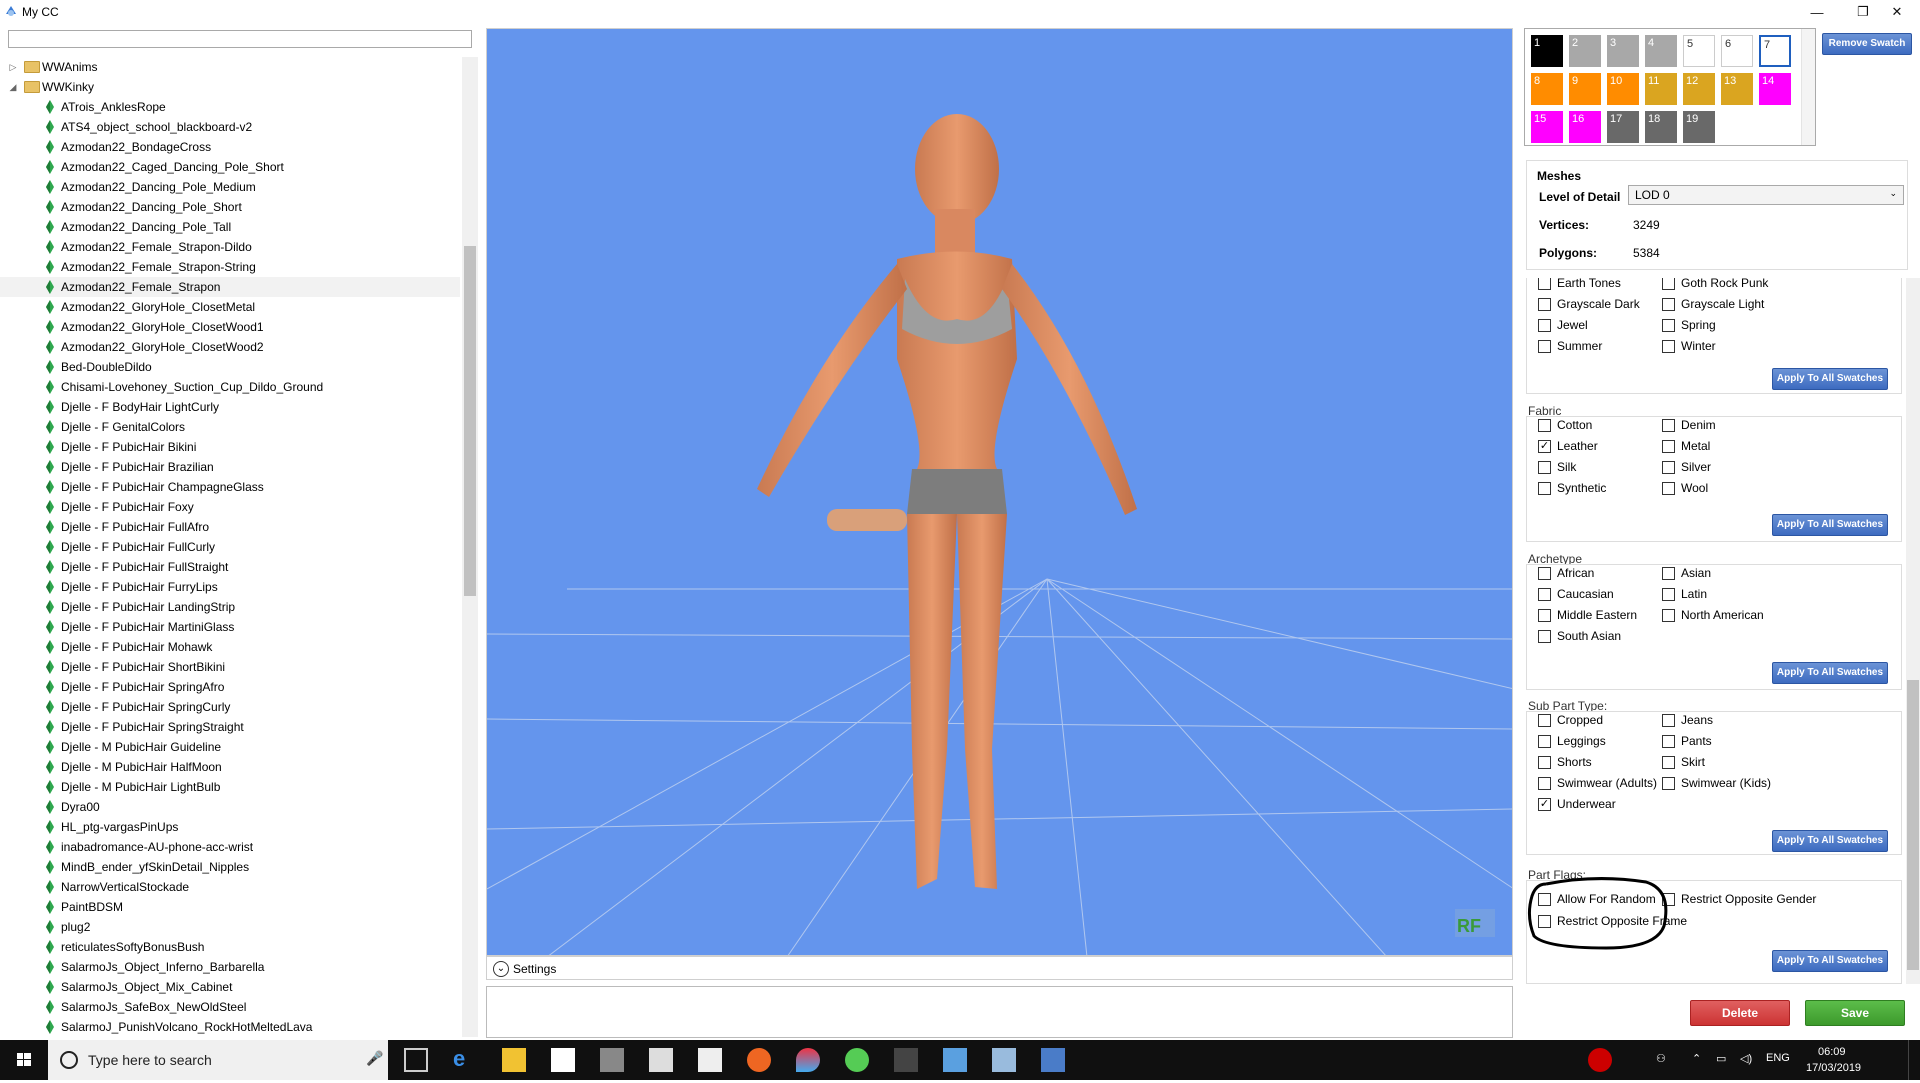 This screenshot has width=1920, height=1083. Describe the element at coordinates (955, 1060) in the screenshot. I see `app-window-icon` at that location.